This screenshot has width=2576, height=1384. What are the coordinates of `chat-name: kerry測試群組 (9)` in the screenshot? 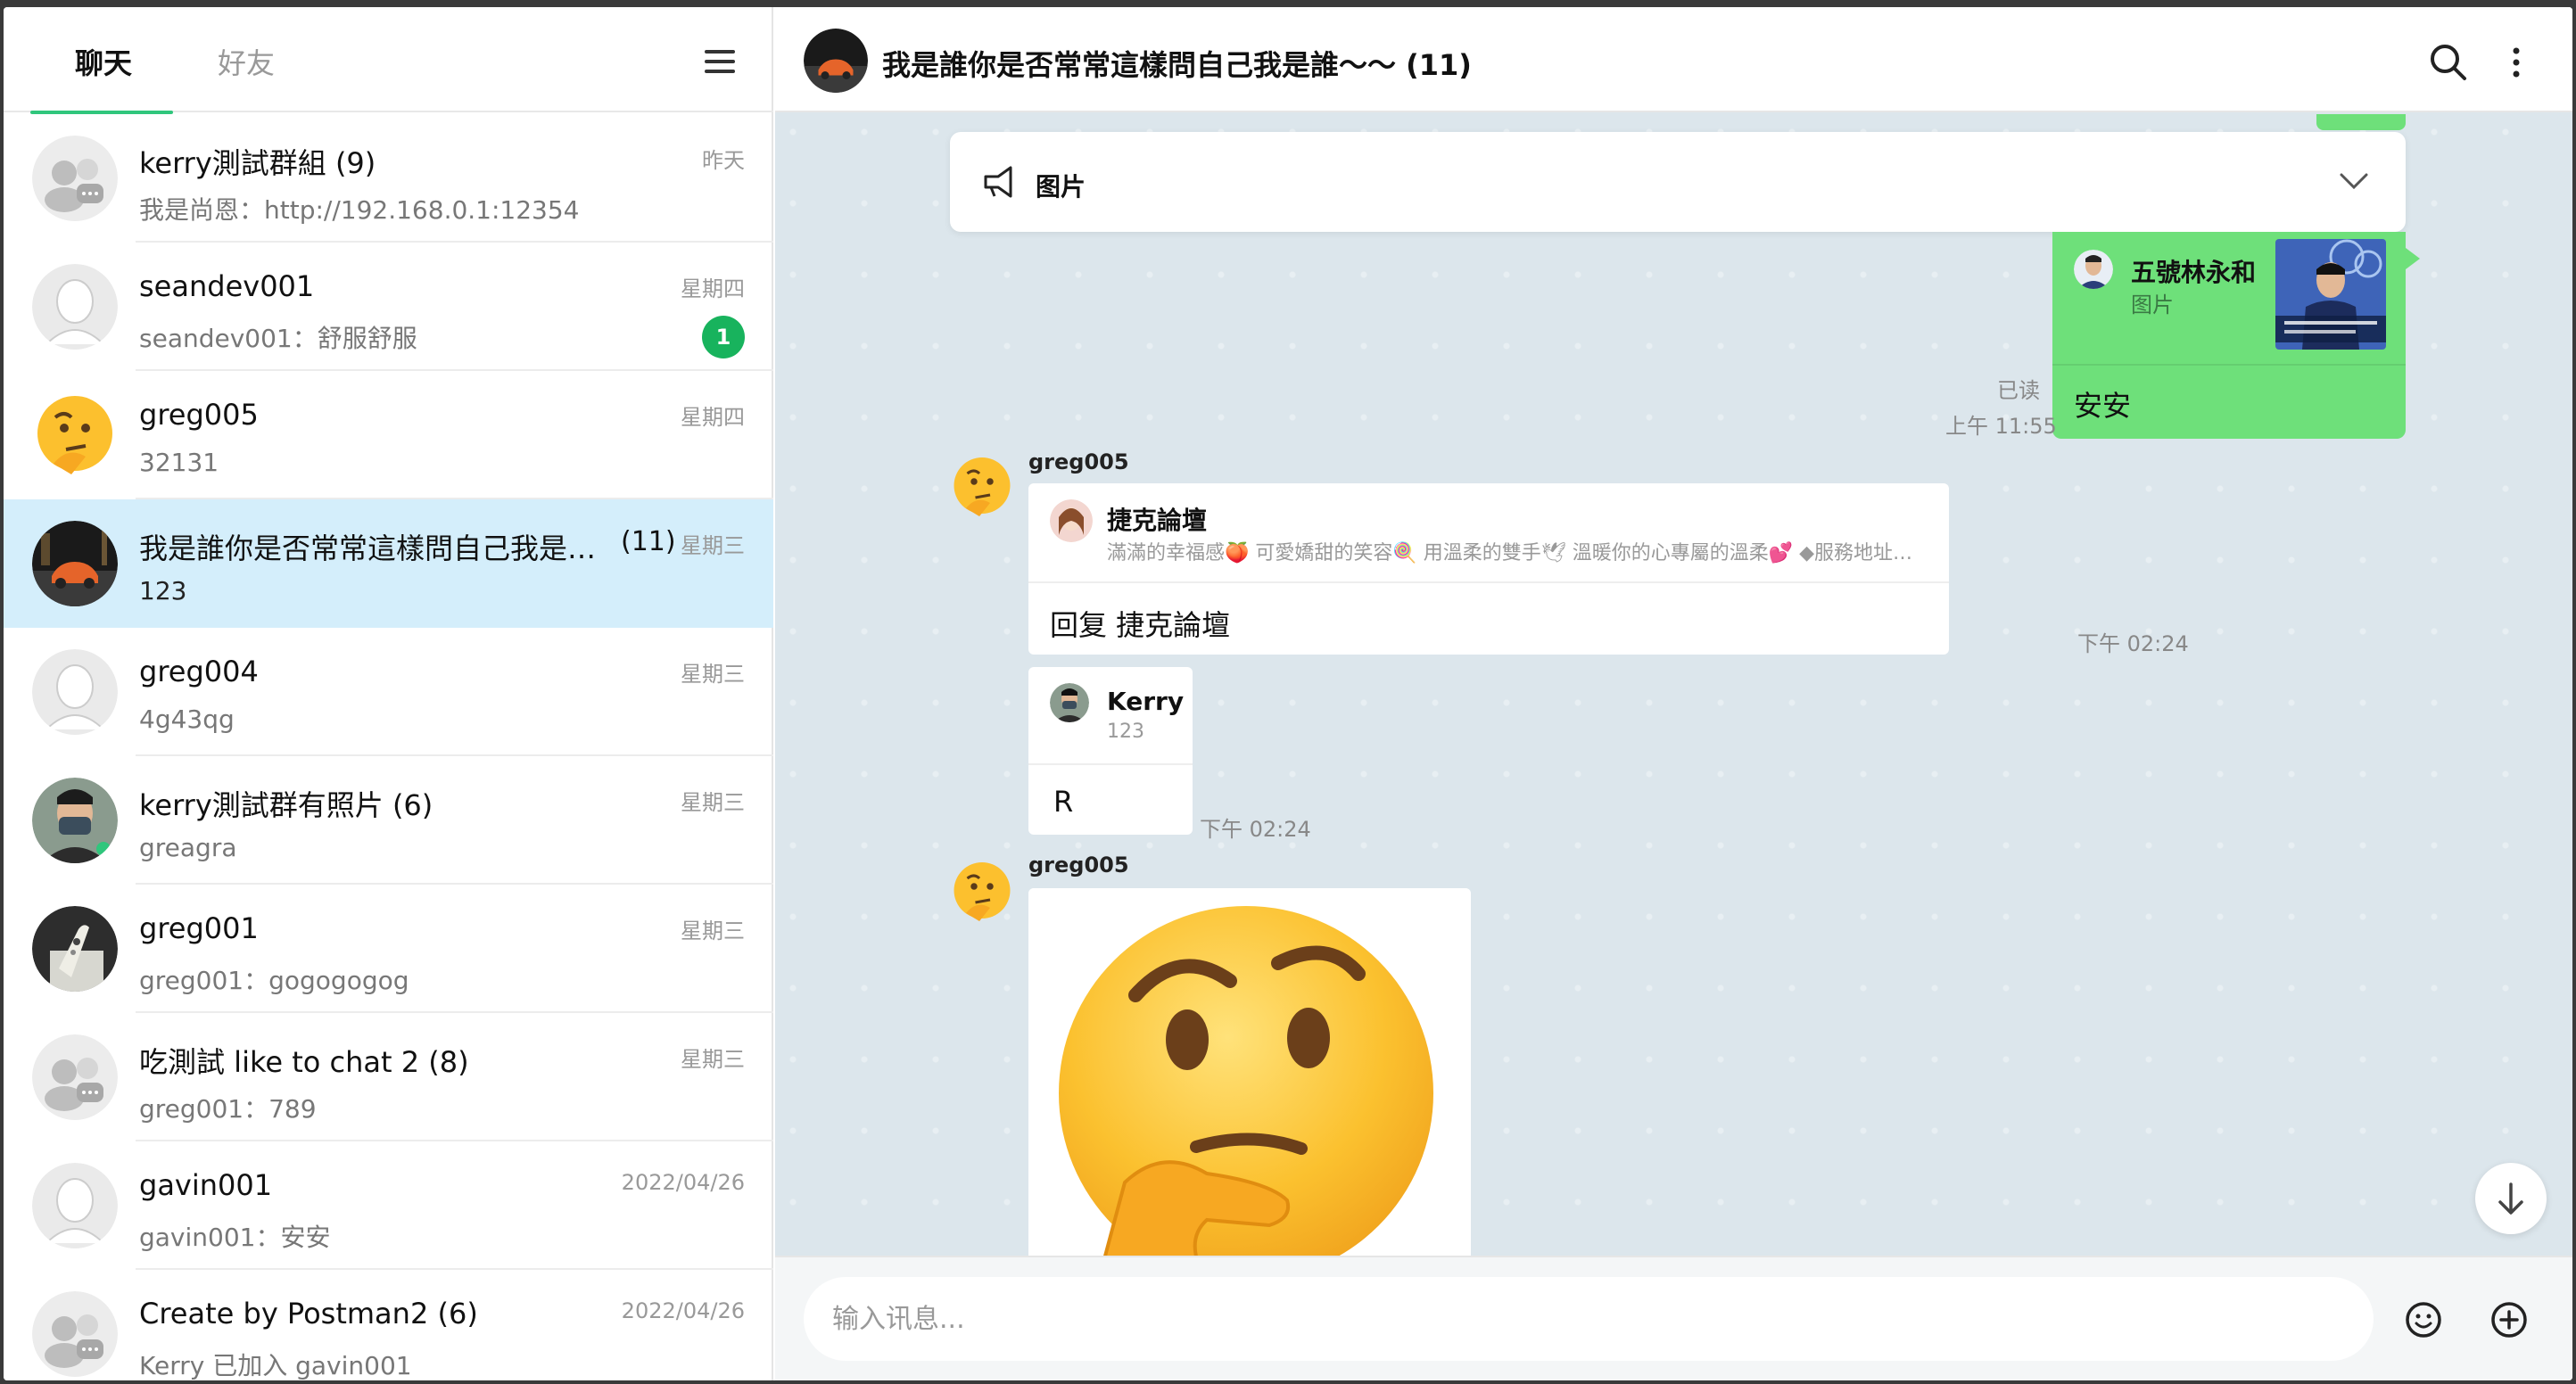 It's located at (257, 163).